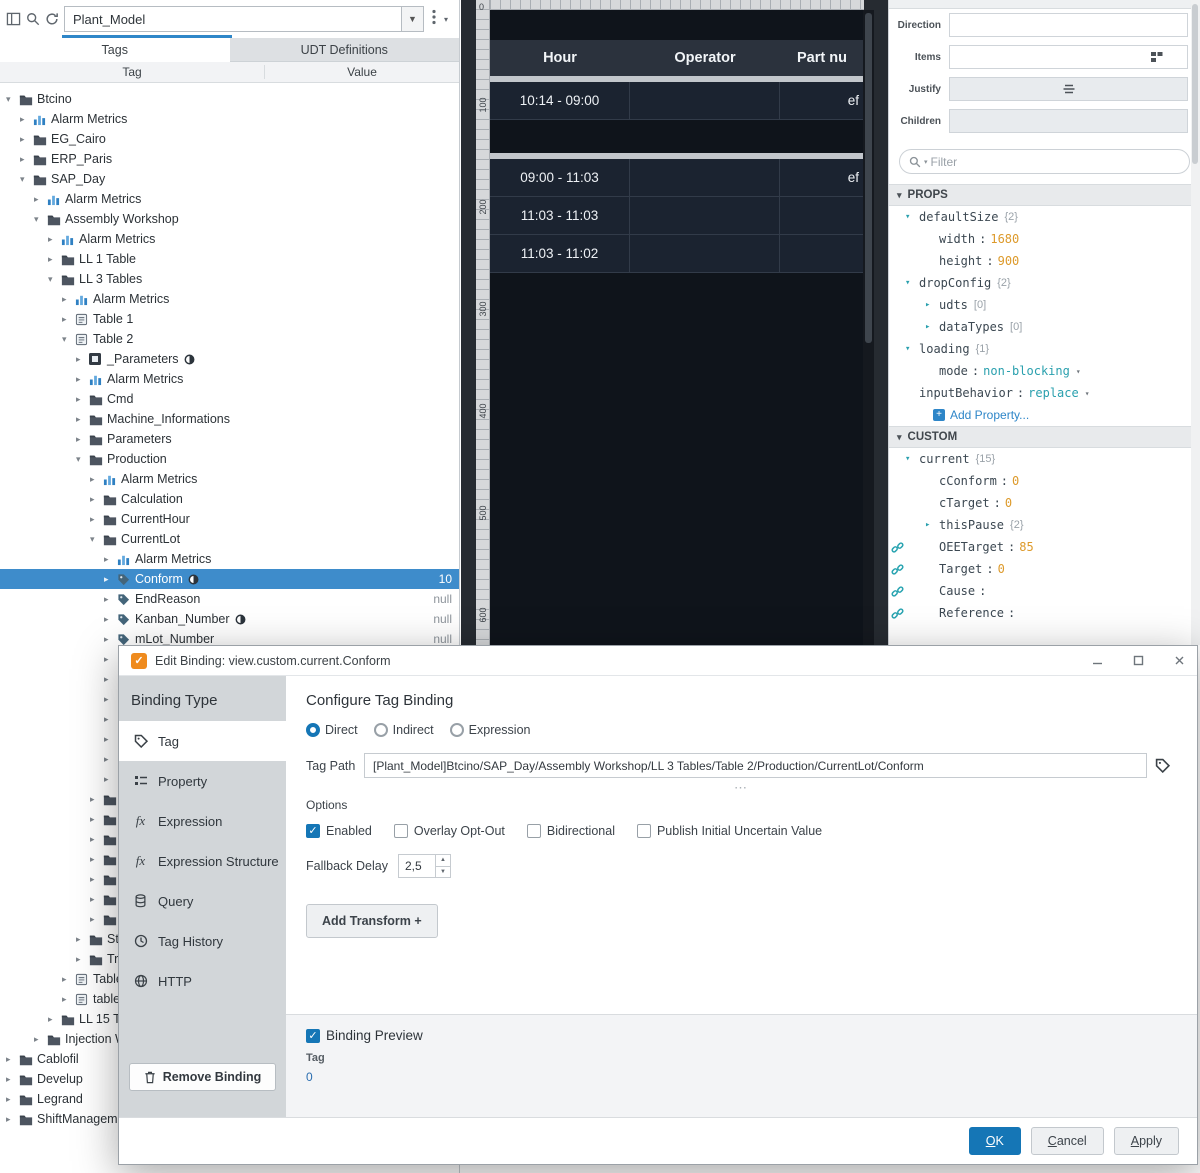  I want to click on binding-type-property: Property, so click(202, 781).